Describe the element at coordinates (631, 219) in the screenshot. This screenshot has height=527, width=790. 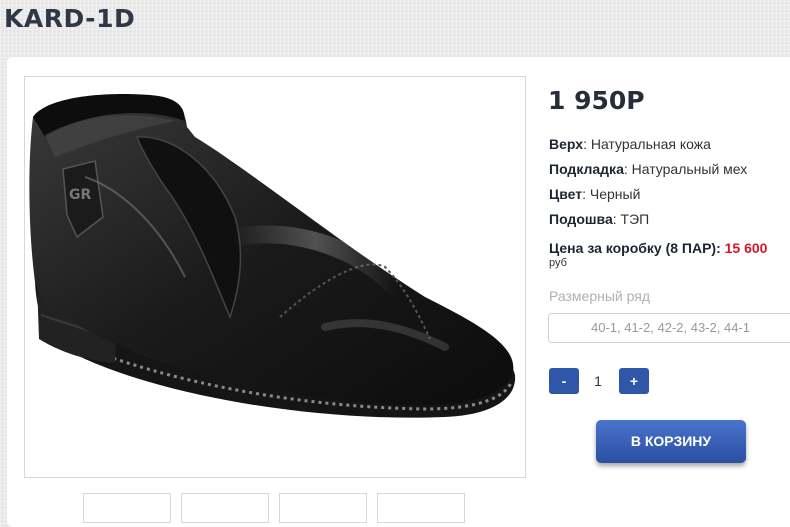
I see `property-value: : ТЭП` at that location.